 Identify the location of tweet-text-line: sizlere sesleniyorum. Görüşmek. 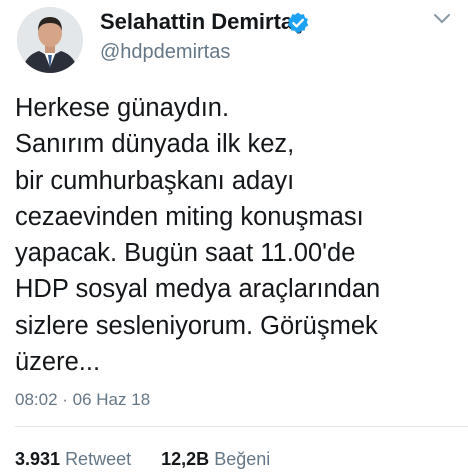
(196, 325).